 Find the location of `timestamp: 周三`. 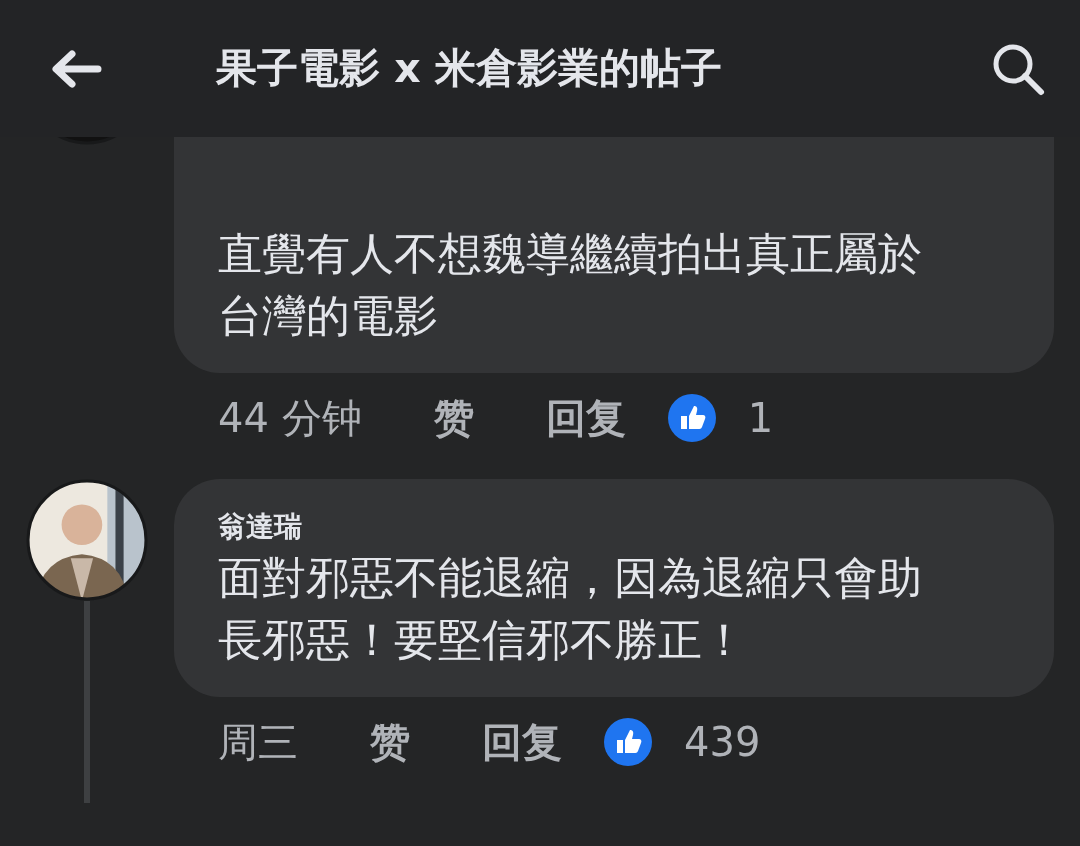

timestamp: 周三 is located at coordinates (258, 742).